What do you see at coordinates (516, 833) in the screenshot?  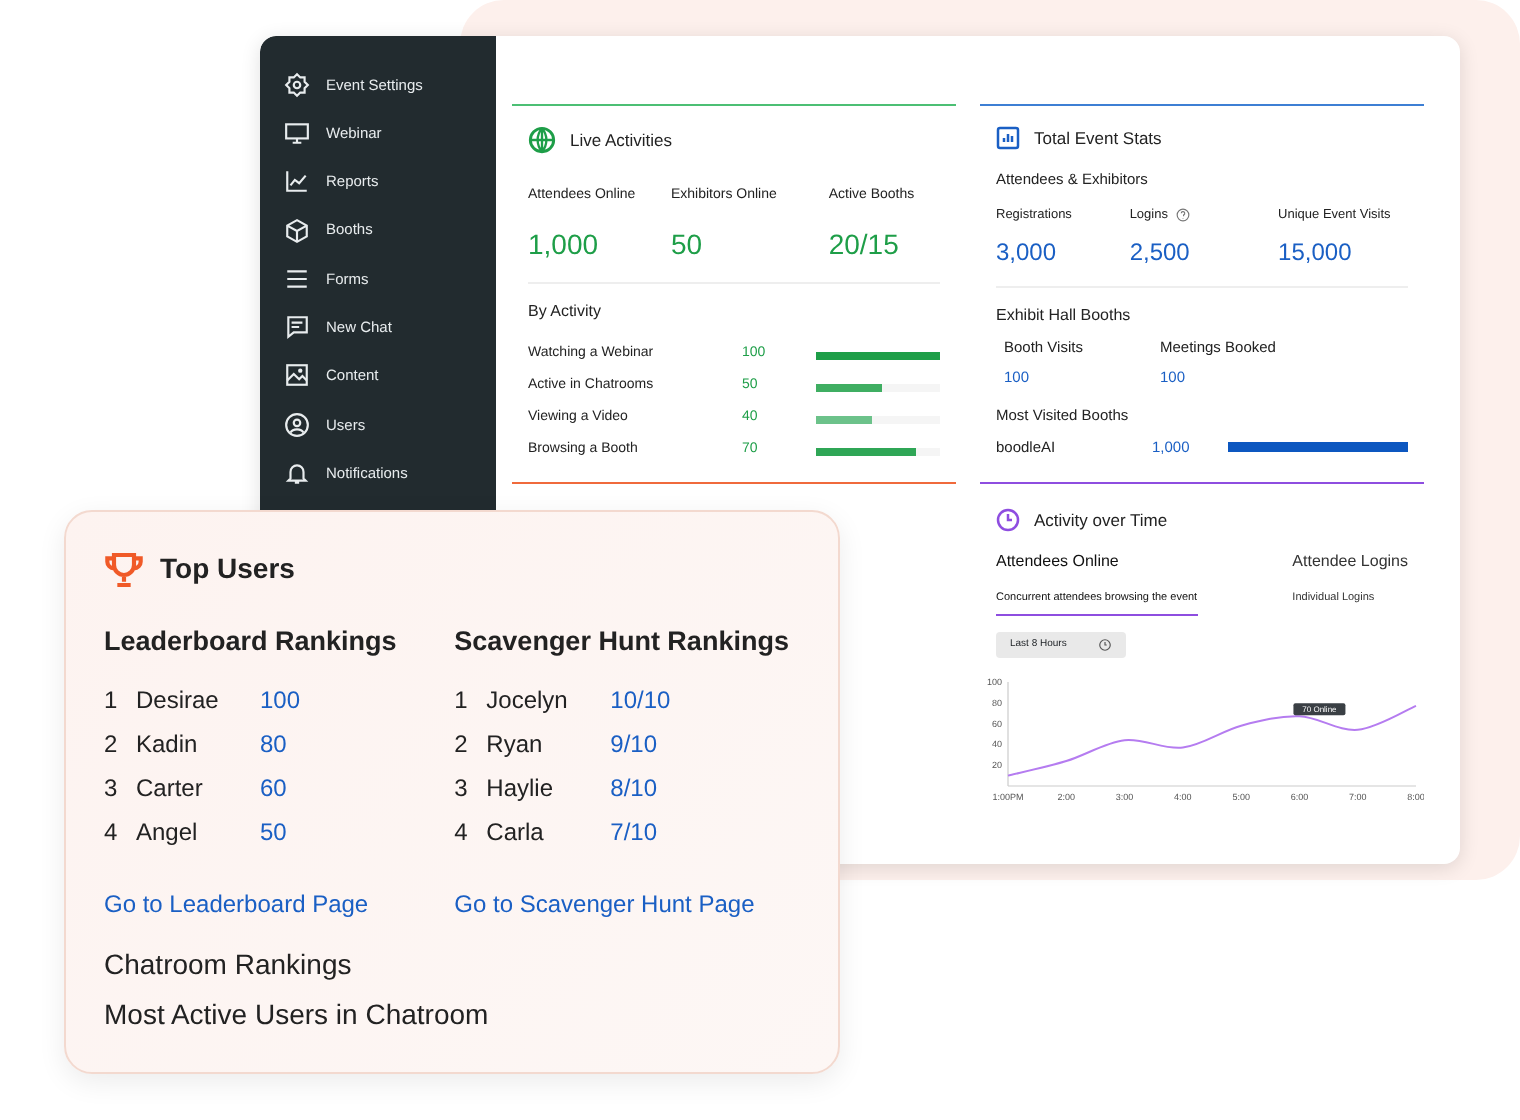 I see `user-name: Carla` at bounding box center [516, 833].